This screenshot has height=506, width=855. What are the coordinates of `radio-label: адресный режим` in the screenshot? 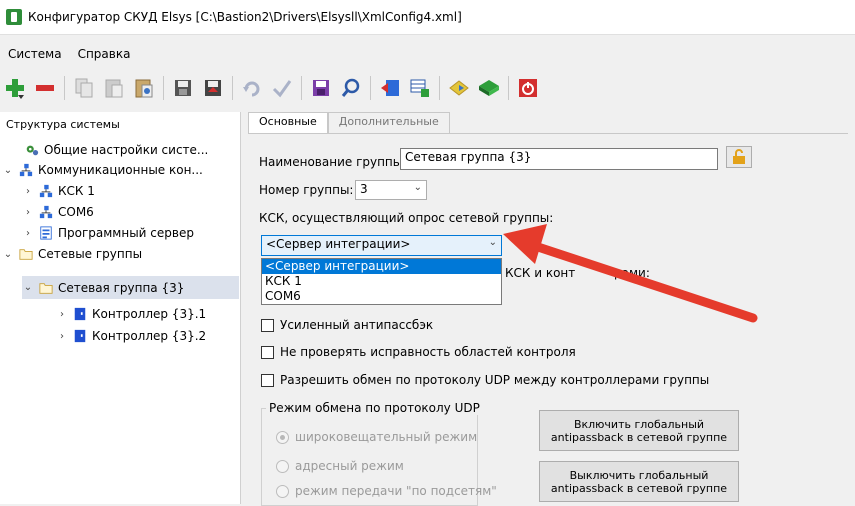 It's located at (349, 466).